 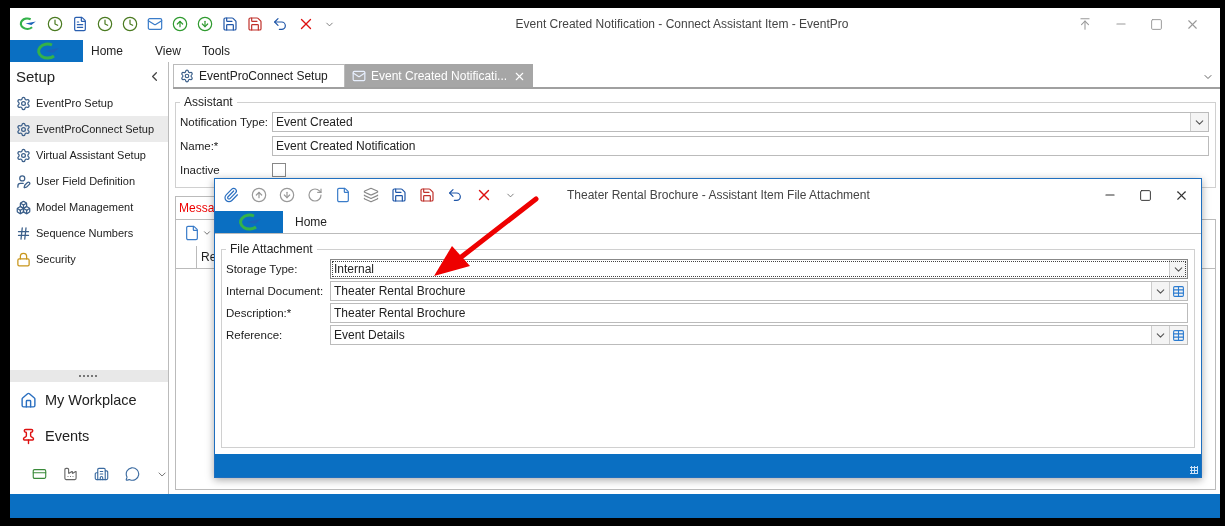 What do you see at coordinates (262, 269) in the screenshot?
I see `field-label: Storage Type:` at bounding box center [262, 269].